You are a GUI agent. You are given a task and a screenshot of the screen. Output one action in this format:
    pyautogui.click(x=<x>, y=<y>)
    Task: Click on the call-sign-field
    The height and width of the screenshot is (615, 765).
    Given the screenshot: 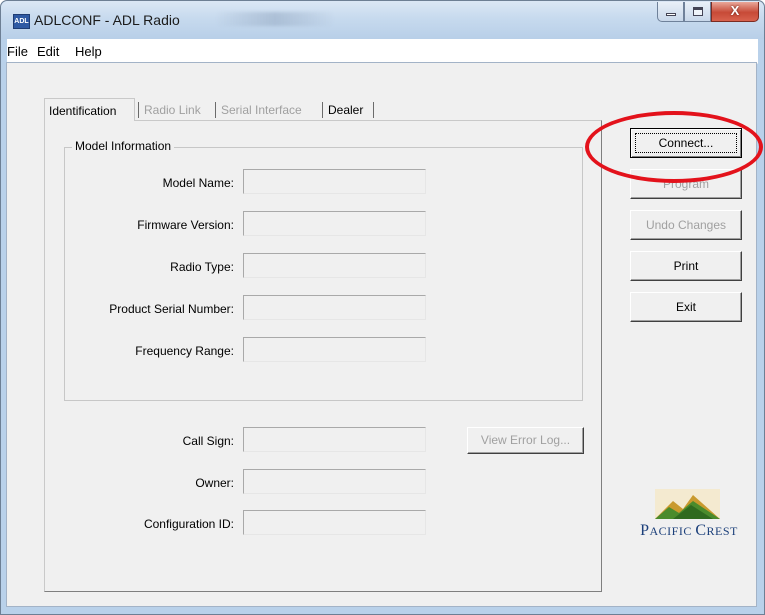 What is the action you would take?
    pyautogui.click(x=334, y=439)
    